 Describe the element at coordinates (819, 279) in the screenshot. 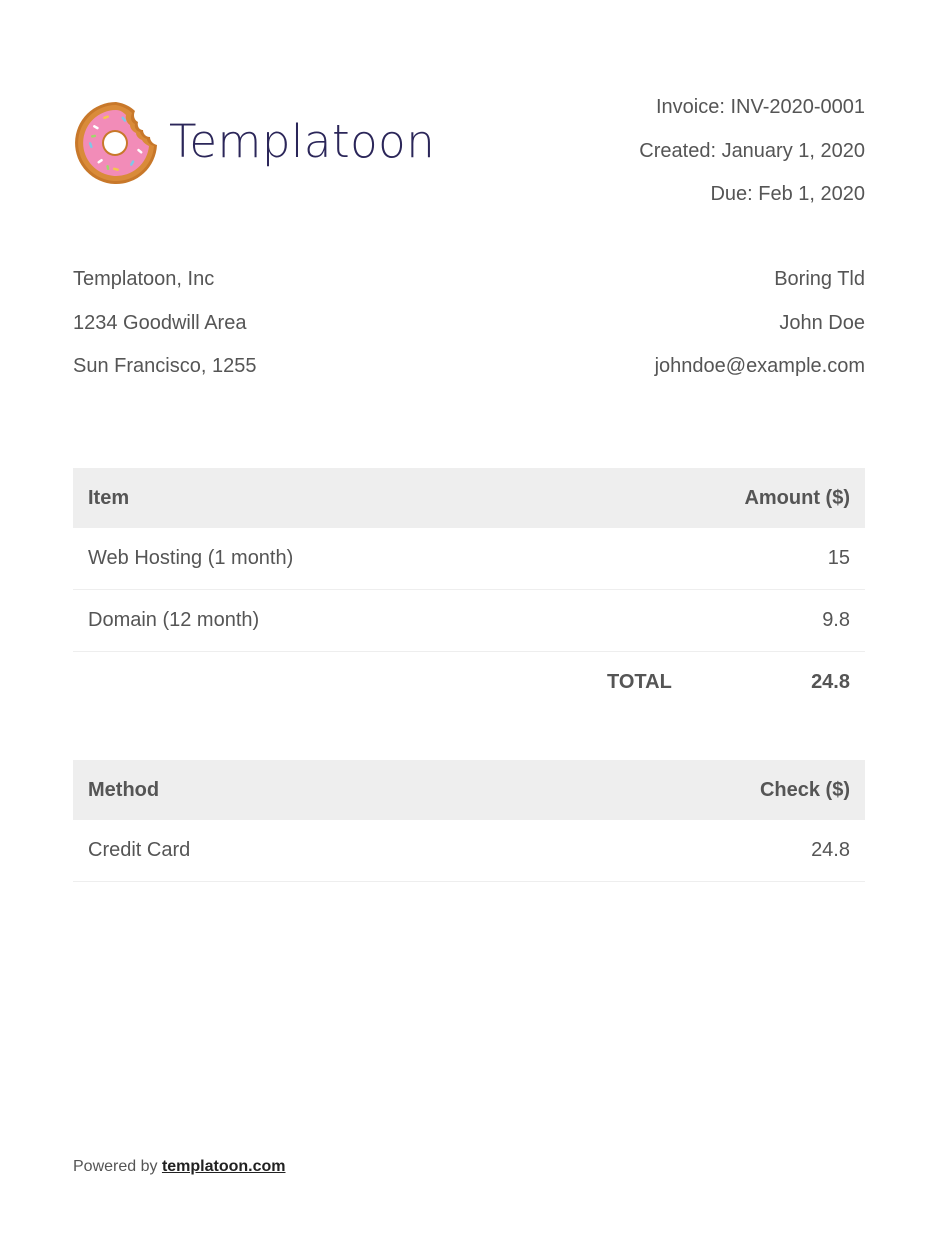

I see `recipient-company: Boring Tld` at that location.